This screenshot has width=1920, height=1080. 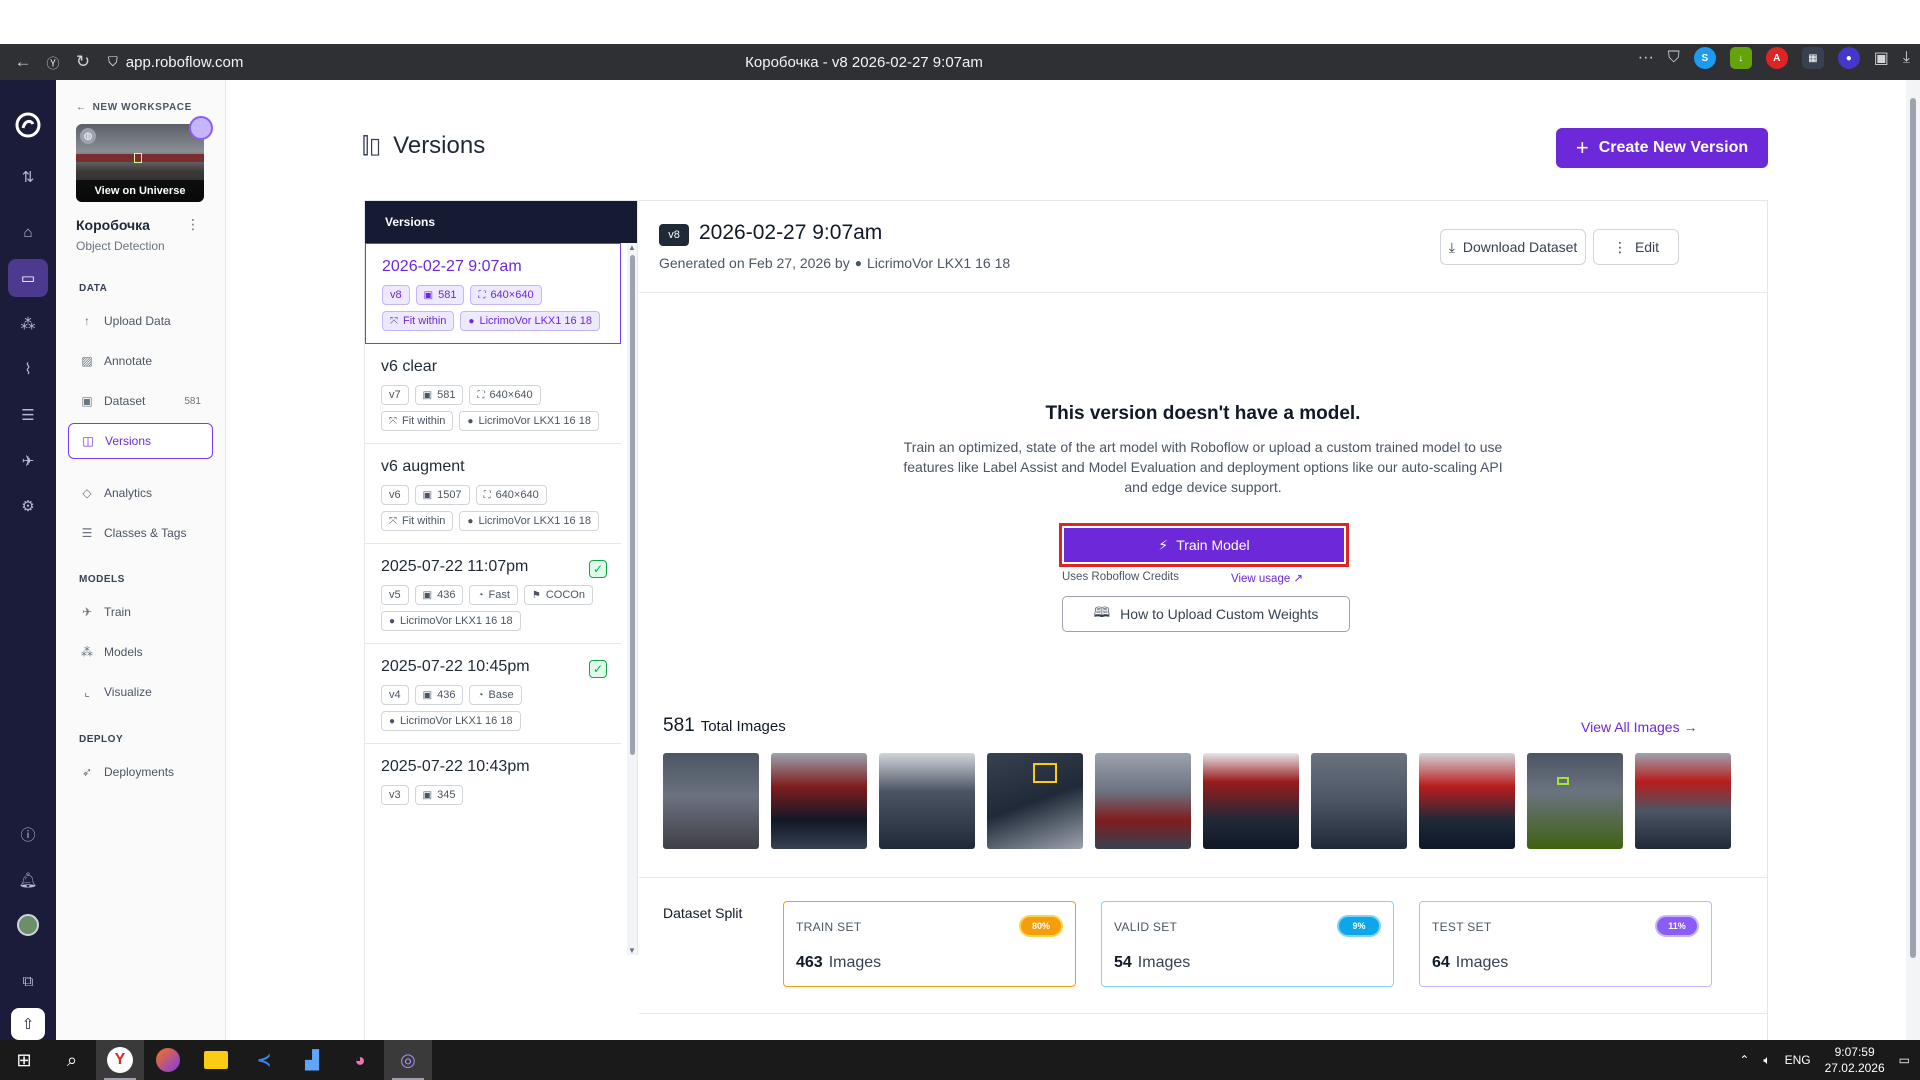 What do you see at coordinates (1513, 247) in the screenshot?
I see `download-dataset-button: ⤓ Download Dataset` at bounding box center [1513, 247].